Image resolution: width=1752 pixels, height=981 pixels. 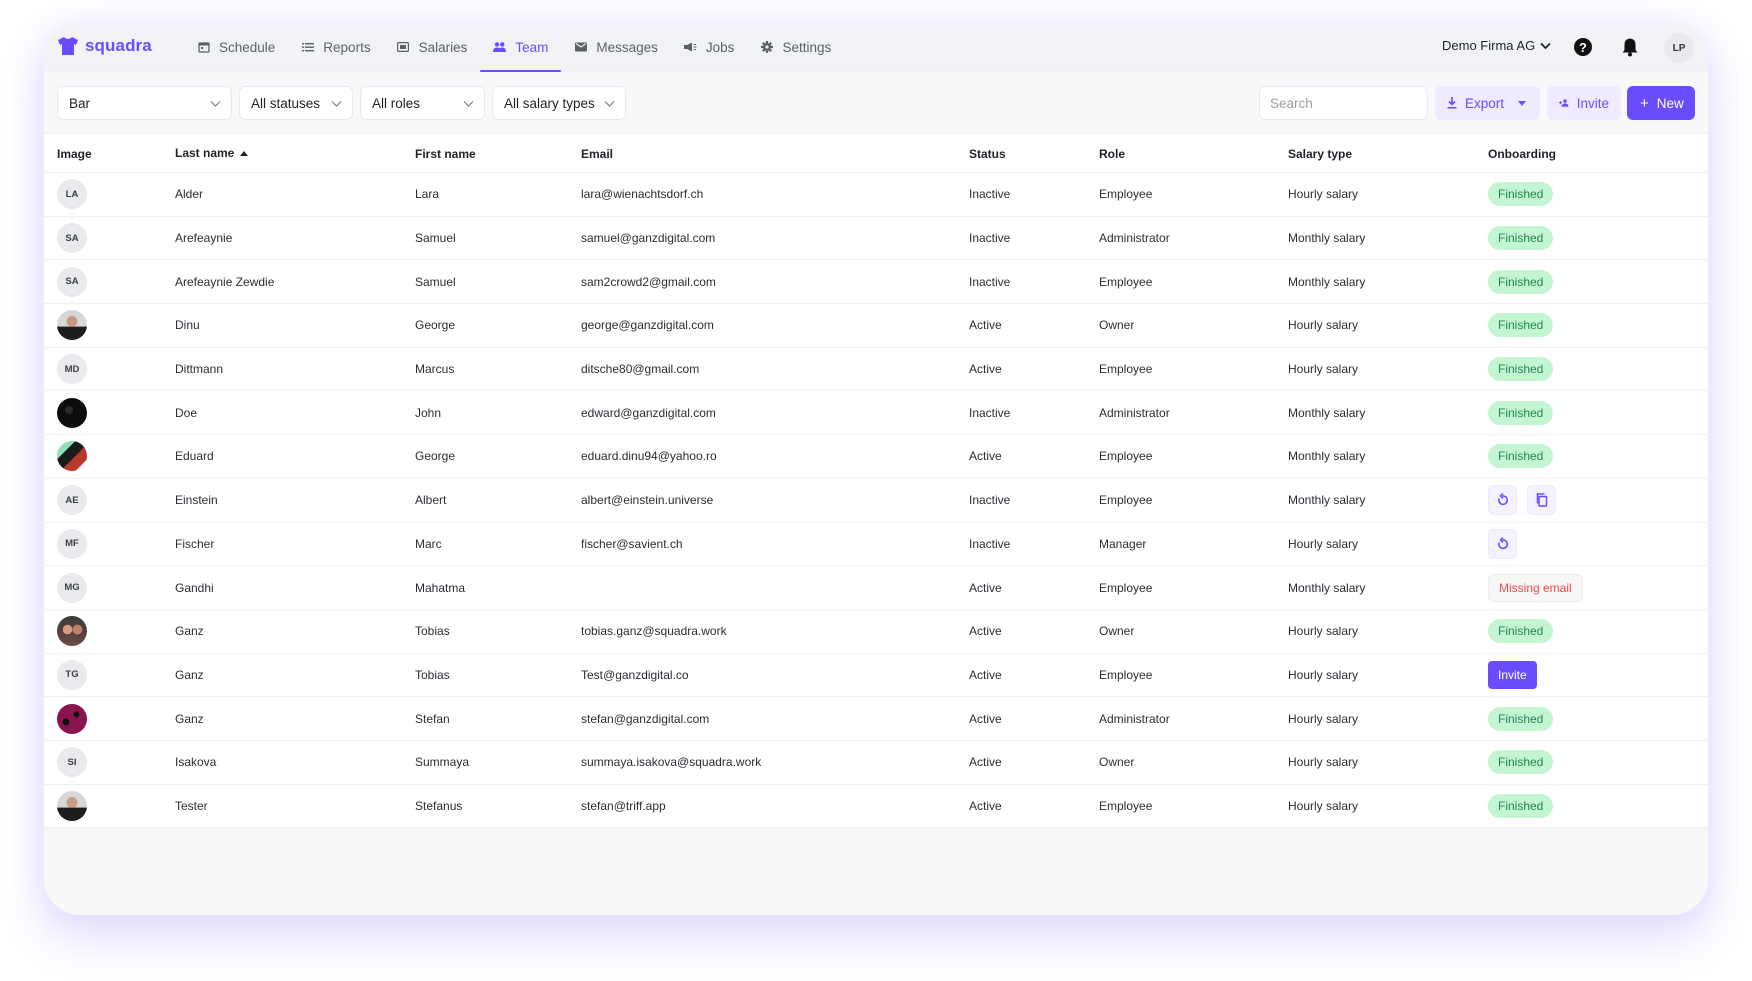 I want to click on column-header-role: Role, so click(x=1112, y=154).